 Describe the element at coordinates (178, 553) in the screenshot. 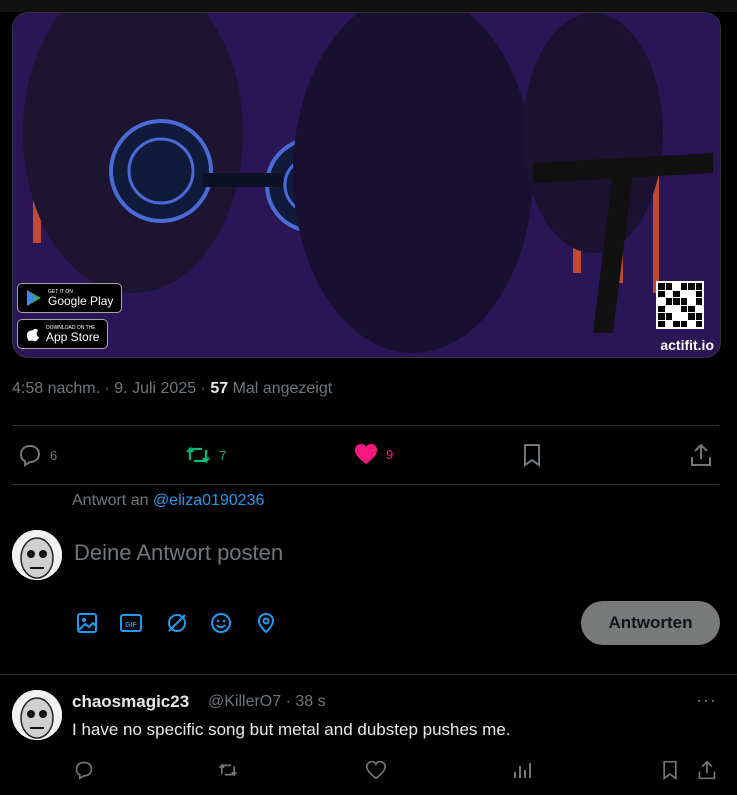

I see `reply-input: Deine Antwort posten` at that location.